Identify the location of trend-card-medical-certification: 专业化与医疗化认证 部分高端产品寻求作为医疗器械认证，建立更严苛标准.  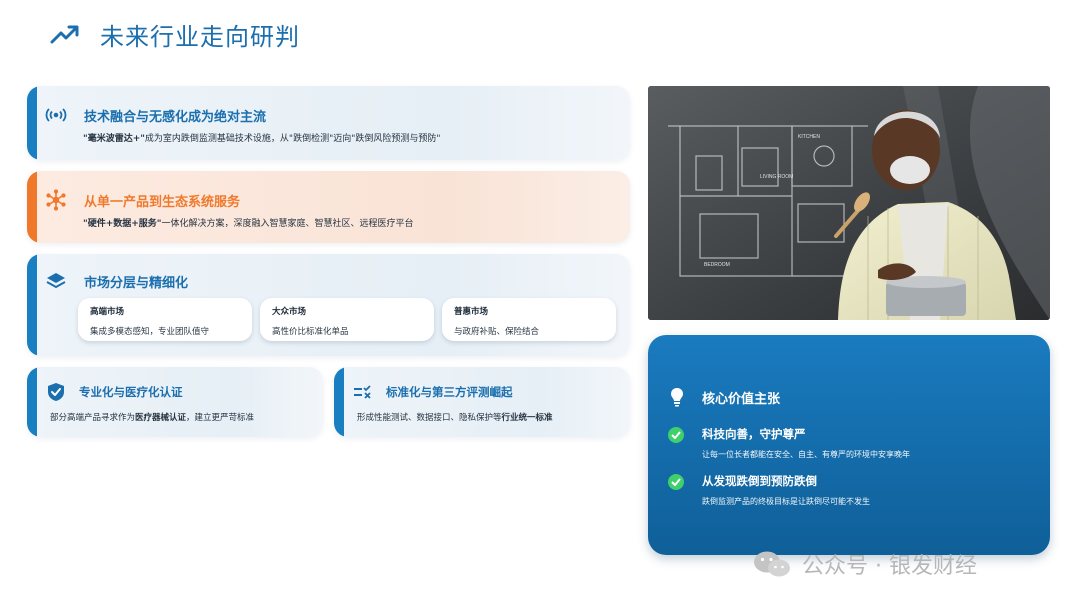
(175, 402).